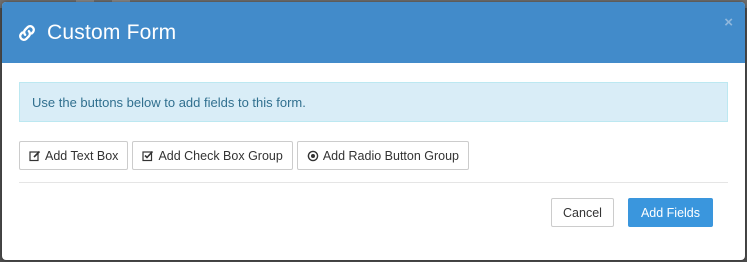  I want to click on modal-footer: Cancel Add Fields, so click(632, 212).